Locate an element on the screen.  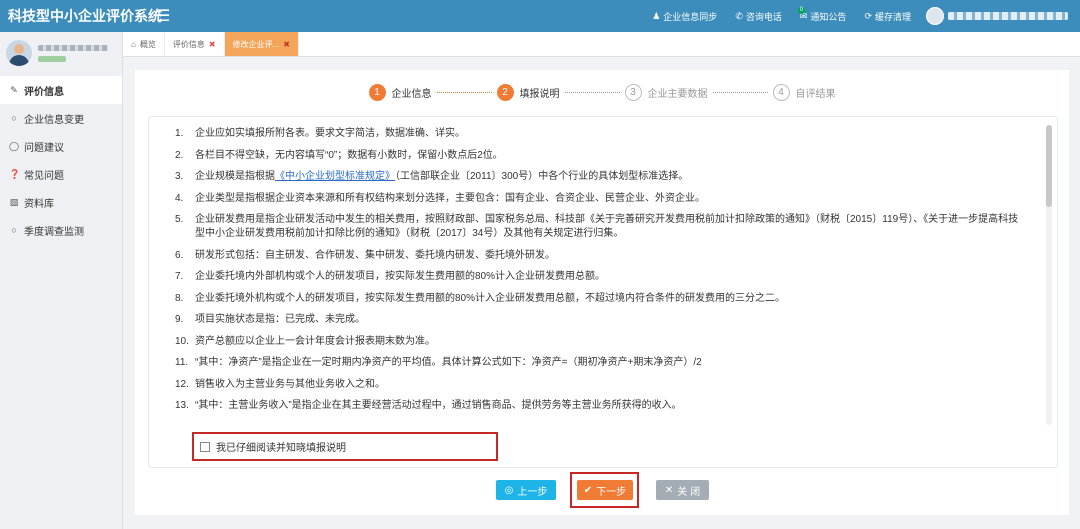
clear-cache-button: ⟳ 缓存清理 is located at coordinates (887, 16).